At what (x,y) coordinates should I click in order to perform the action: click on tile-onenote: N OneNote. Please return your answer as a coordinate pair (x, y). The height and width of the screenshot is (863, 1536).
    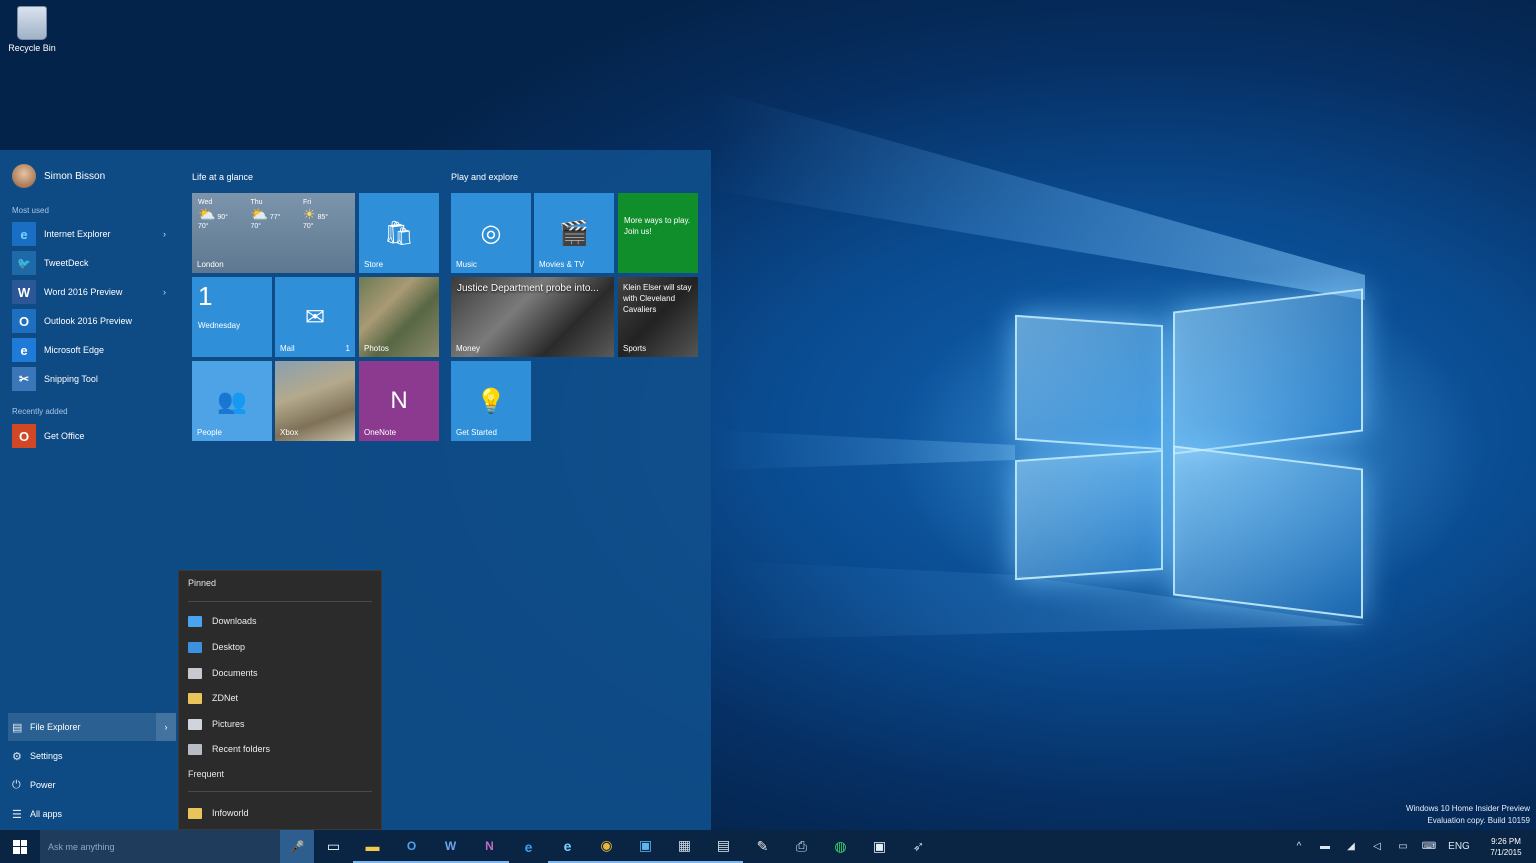
    Looking at the image, I should click on (399, 401).